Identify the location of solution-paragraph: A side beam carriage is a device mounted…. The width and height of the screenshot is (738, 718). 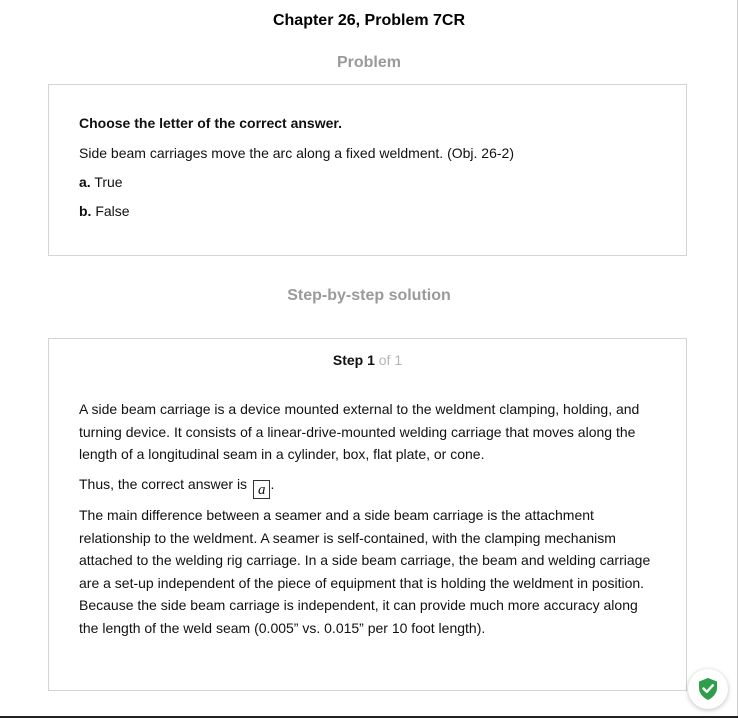
(359, 431).